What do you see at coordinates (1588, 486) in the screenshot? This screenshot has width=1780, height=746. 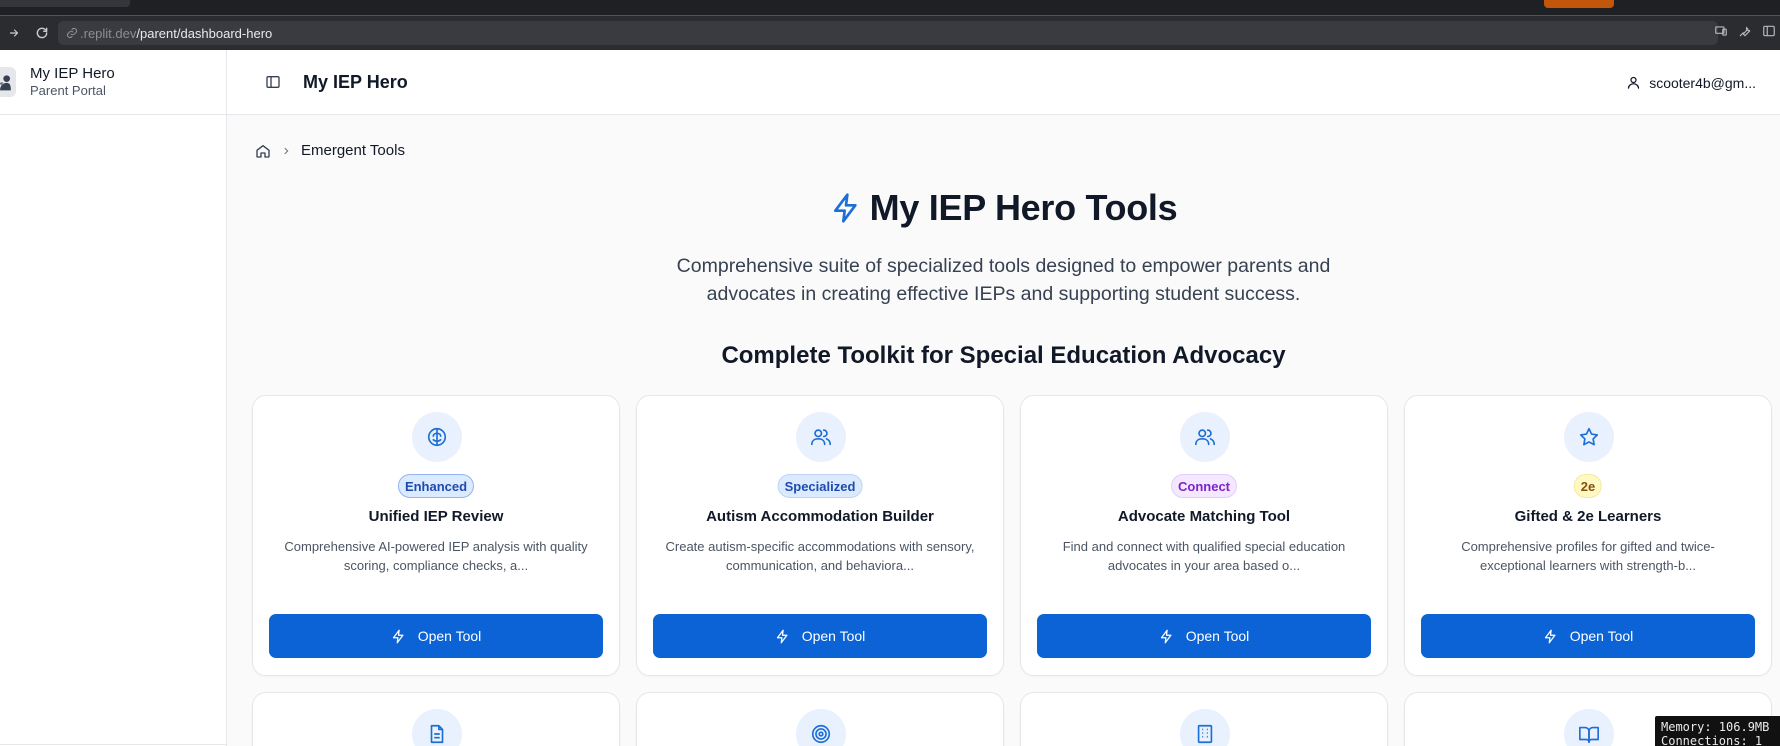 I see `card-badge: 2e` at bounding box center [1588, 486].